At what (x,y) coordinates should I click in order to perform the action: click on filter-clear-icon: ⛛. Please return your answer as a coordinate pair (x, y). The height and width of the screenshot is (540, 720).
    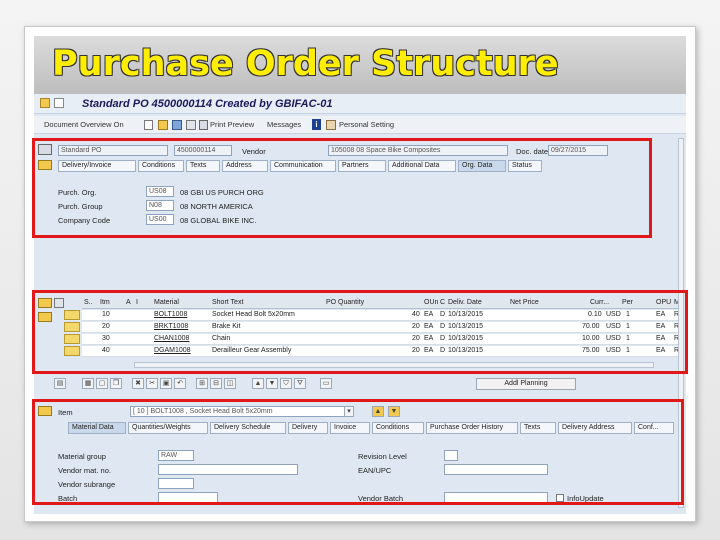
    Looking at the image, I should click on (300, 383).